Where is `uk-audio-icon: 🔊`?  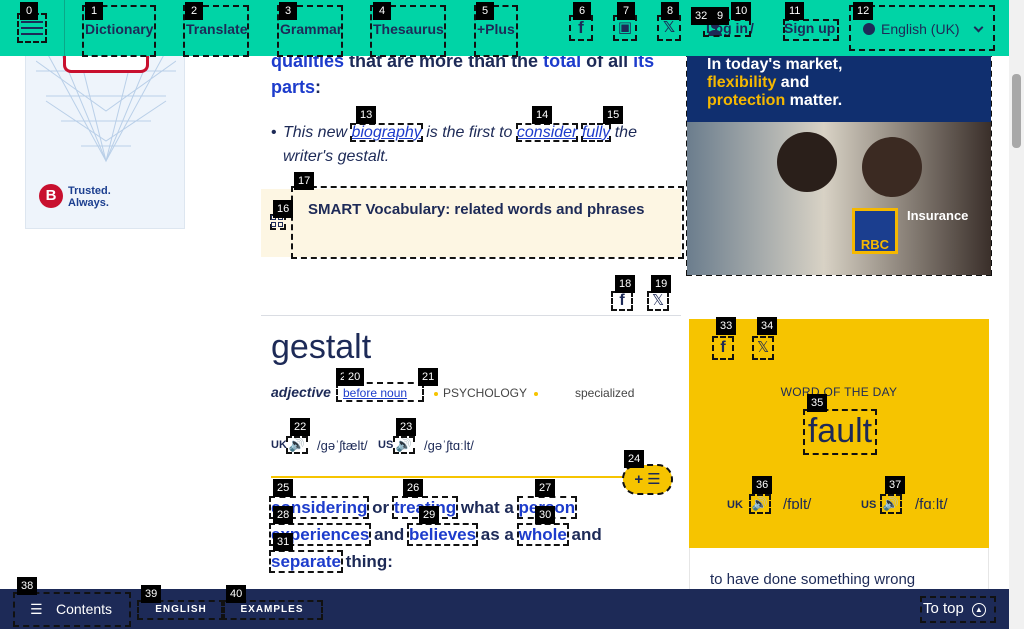 uk-audio-icon: 🔊 is located at coordinates (297, 445).